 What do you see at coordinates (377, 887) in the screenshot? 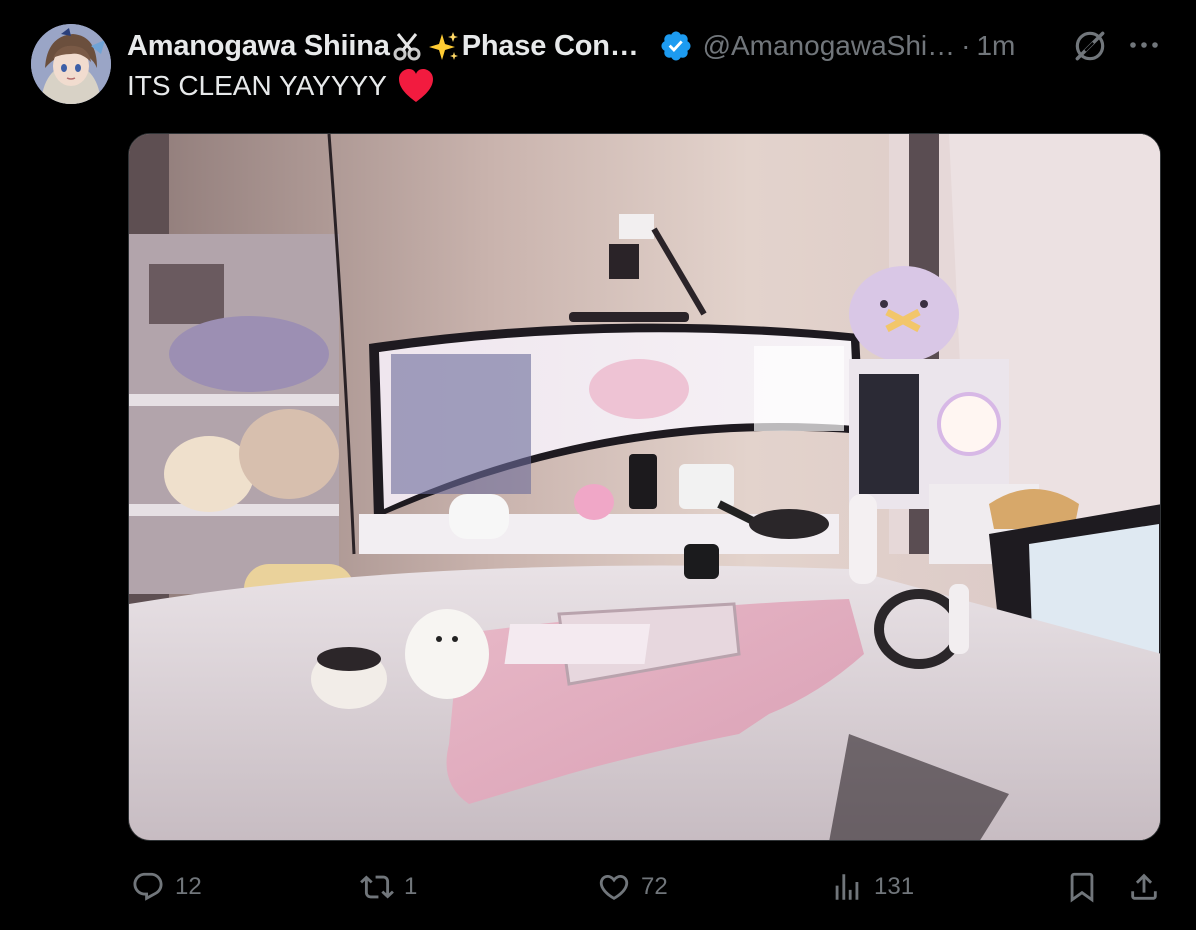
I see `repost-icon` at bounding box center [377, 887].